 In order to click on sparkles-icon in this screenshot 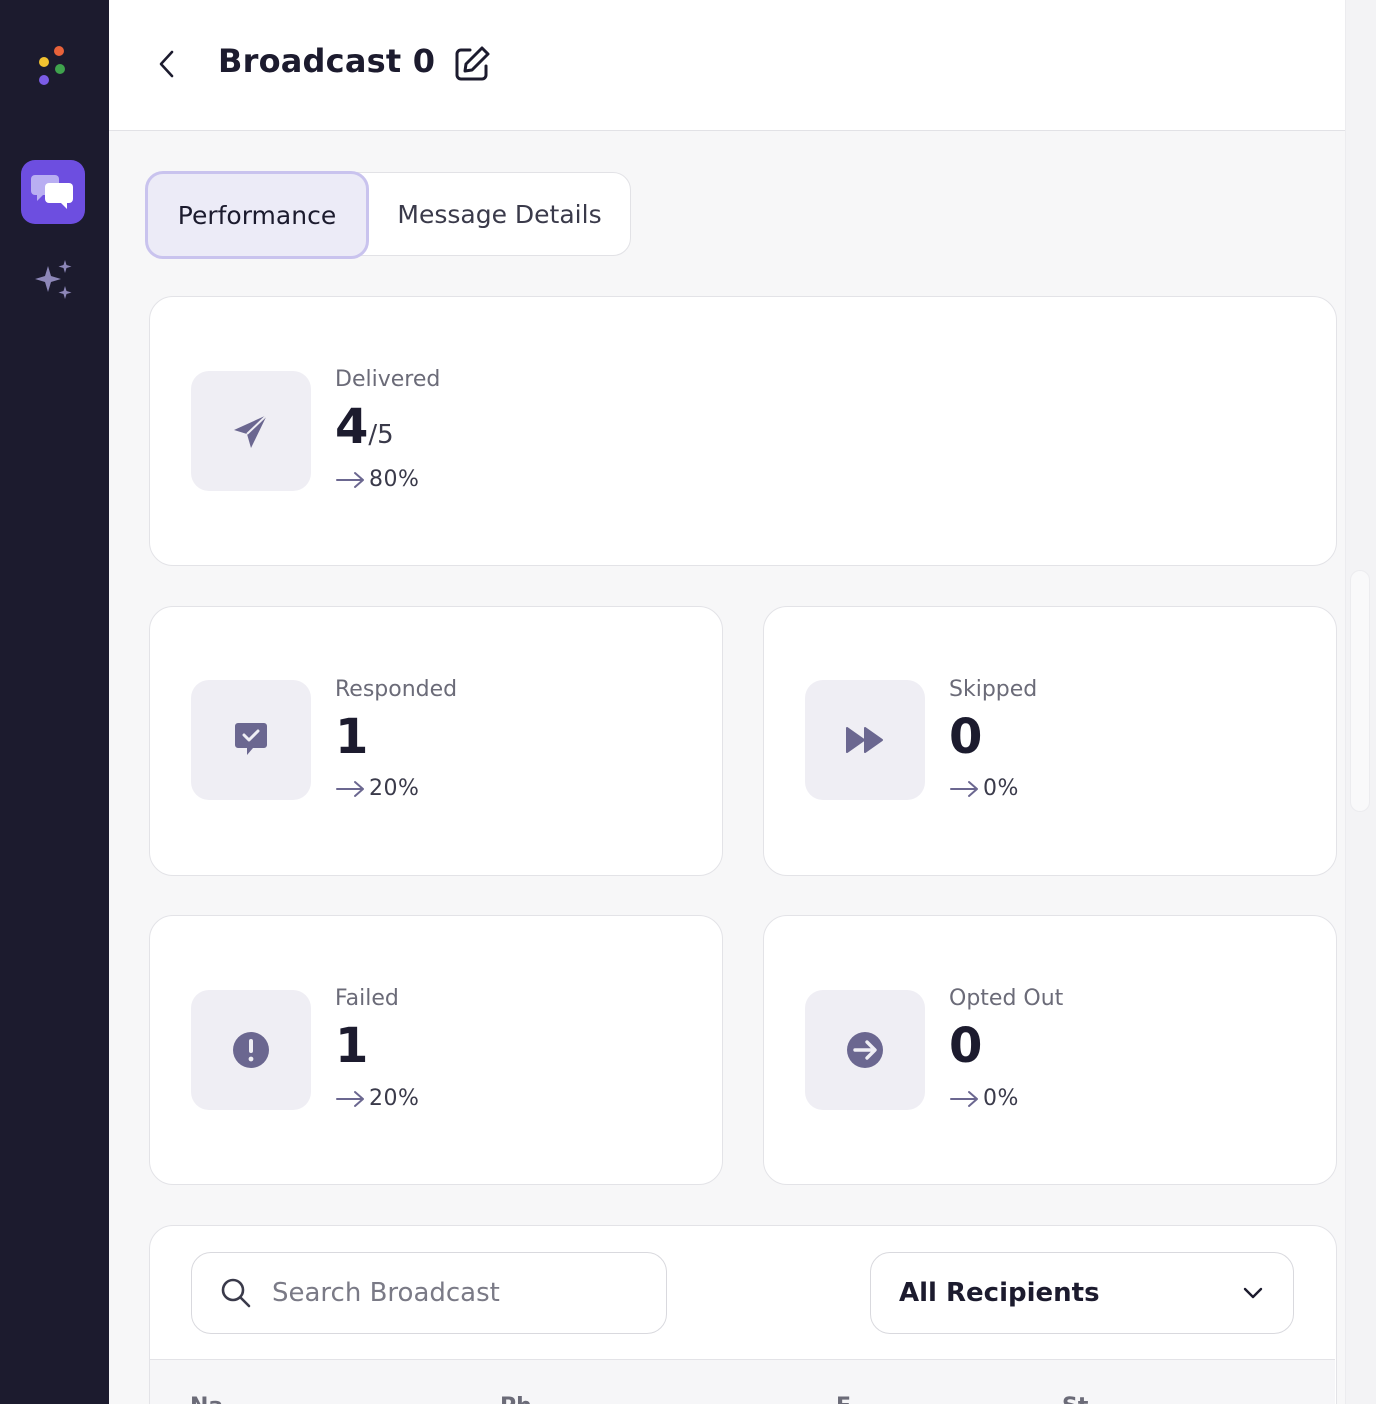, I will do `click(53, 279)`.